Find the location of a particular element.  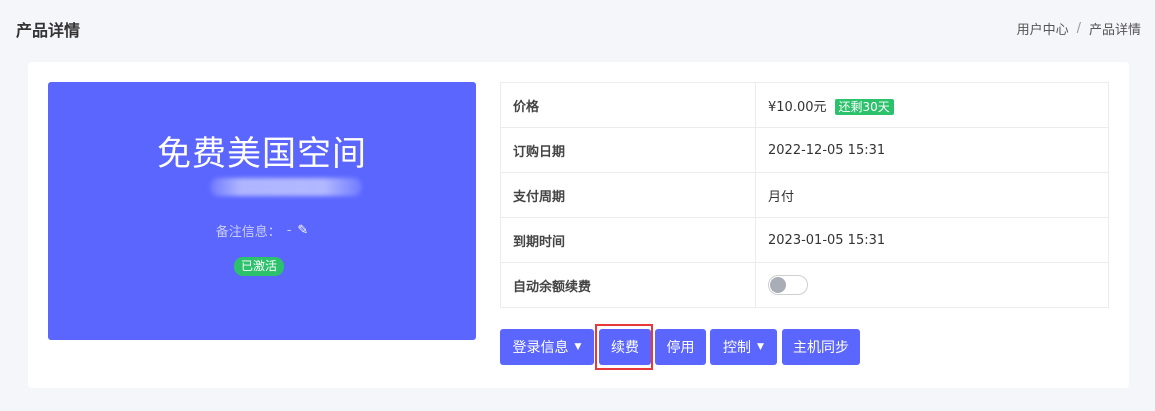

host-sync-button: 主机同步 is located at coordinates (821, 347).